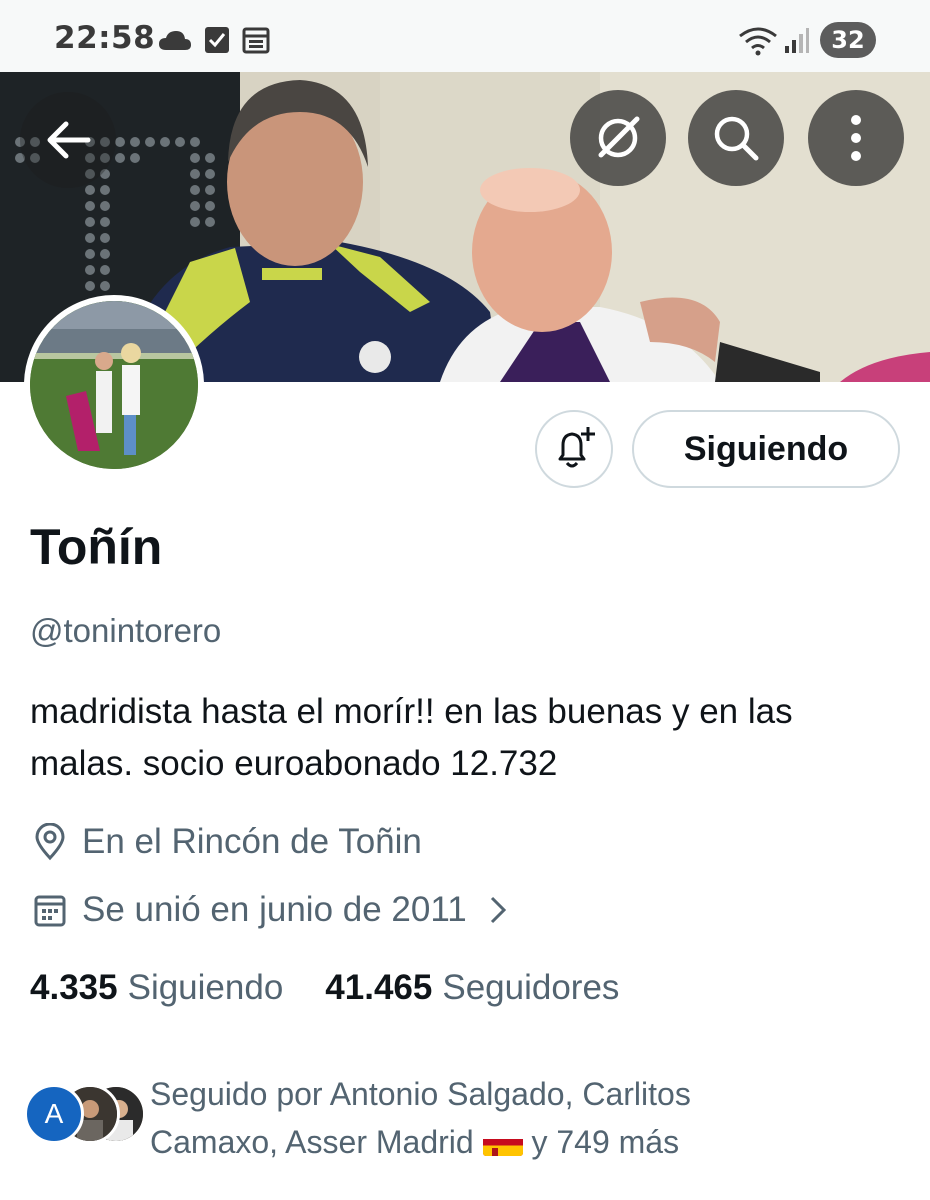  I want to click on status-bar: 22:58 32, so click(465, 36).